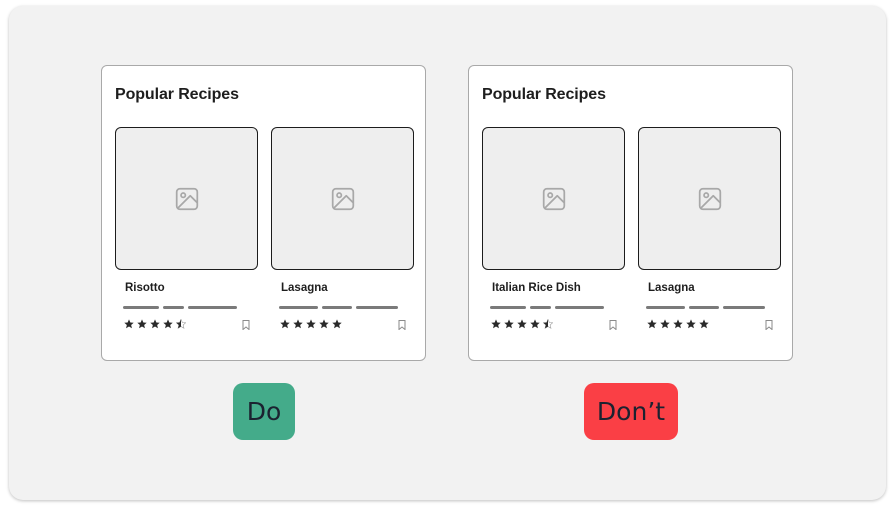 This screenshot has height=513, width=895. I want to click on recipe-name: Risotto, so click(145, 288).